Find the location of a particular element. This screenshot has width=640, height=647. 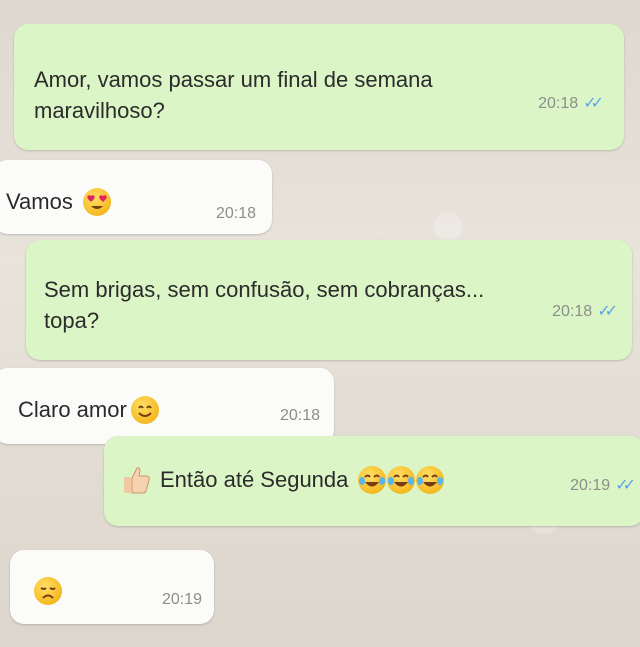

message-bubble-incoming: 20:19 is located at coordinates (112, 587).